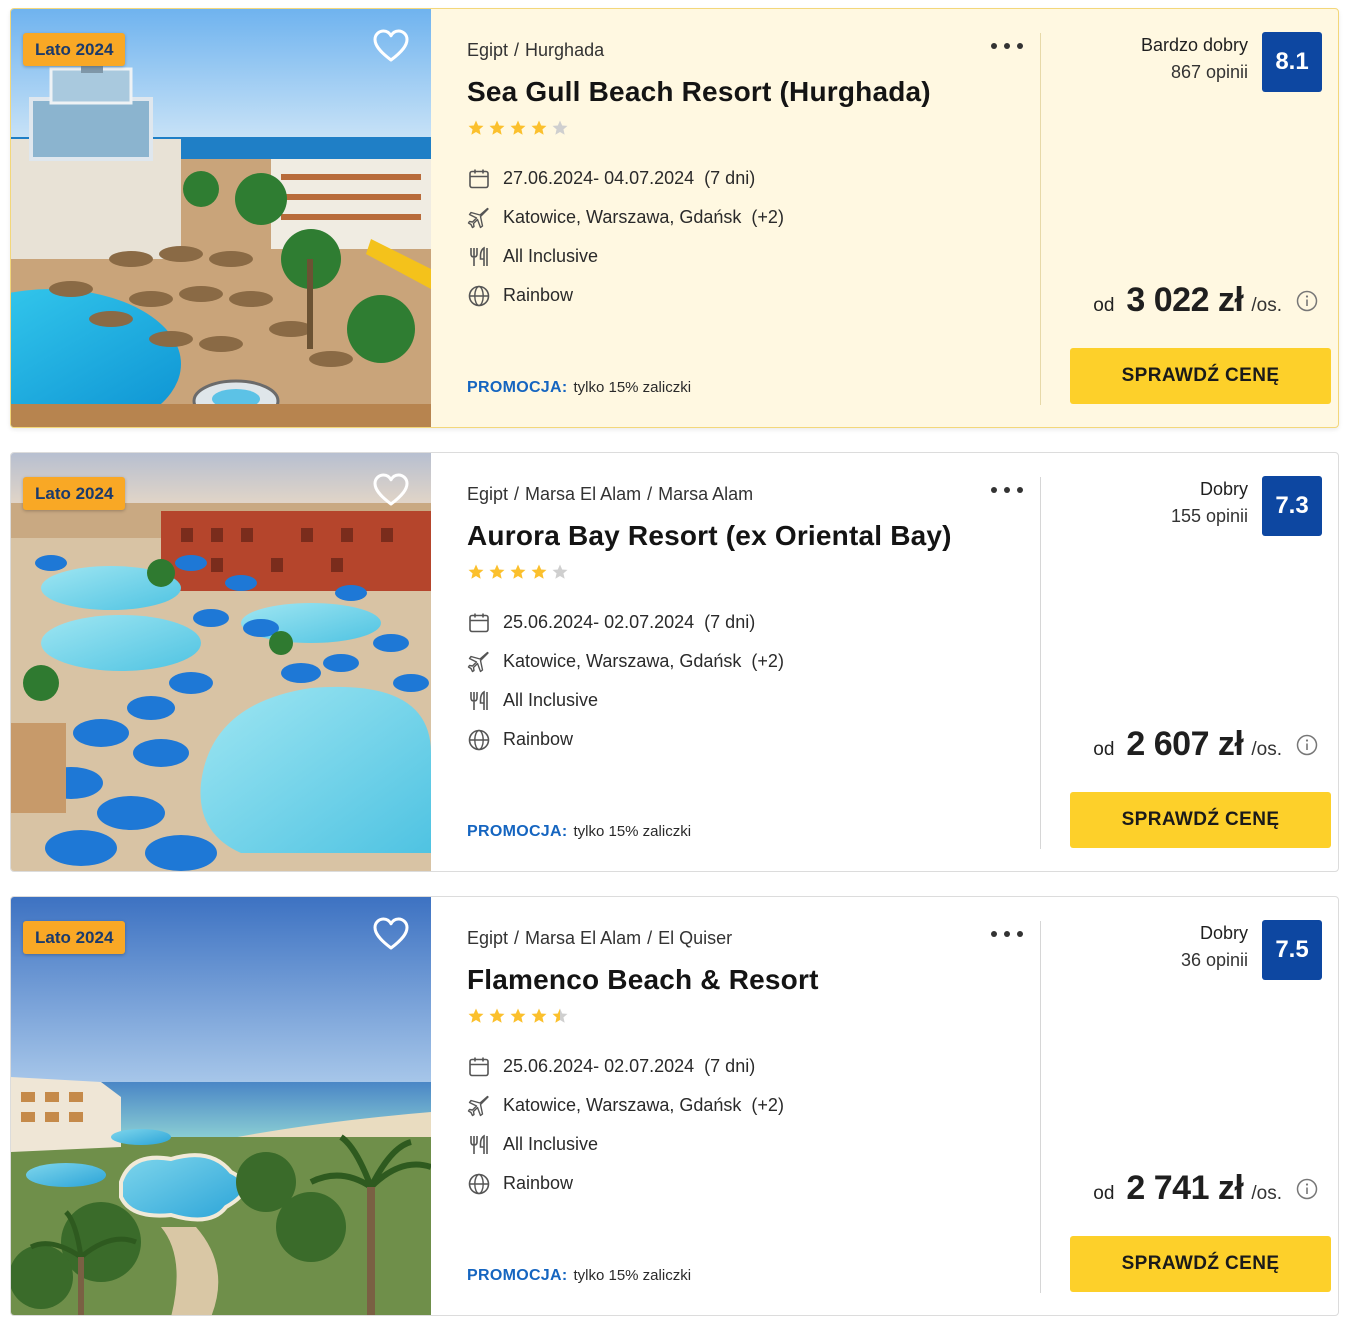 The width and height of the screenshot is (1354, 1324). I want to click on fact-dates: 25.06.2024- 02.07.2024 (7 dni), so click(754, 1066).